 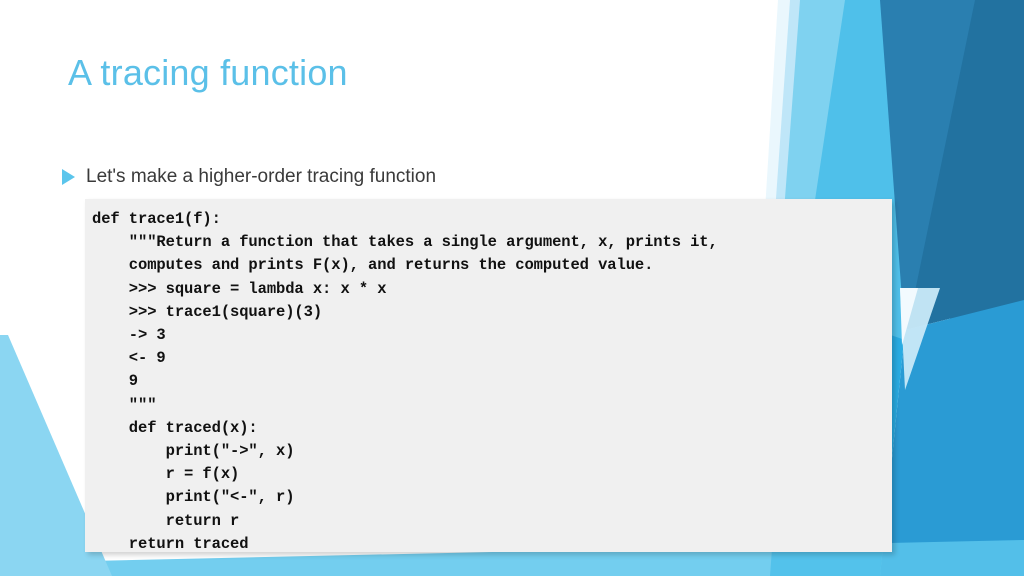 What do you see at coordinates (208, 72) in the screenshot?
I see `page-title: A tracing function` at bounding box center [208, 72].